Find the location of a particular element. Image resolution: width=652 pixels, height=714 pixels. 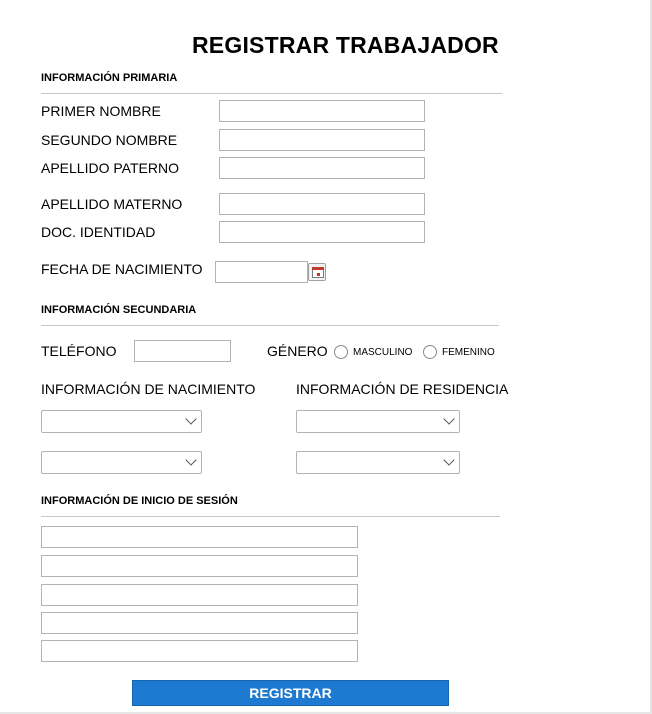

femenino-radio-label: FEMENINO is located at coordinates (468, 352).